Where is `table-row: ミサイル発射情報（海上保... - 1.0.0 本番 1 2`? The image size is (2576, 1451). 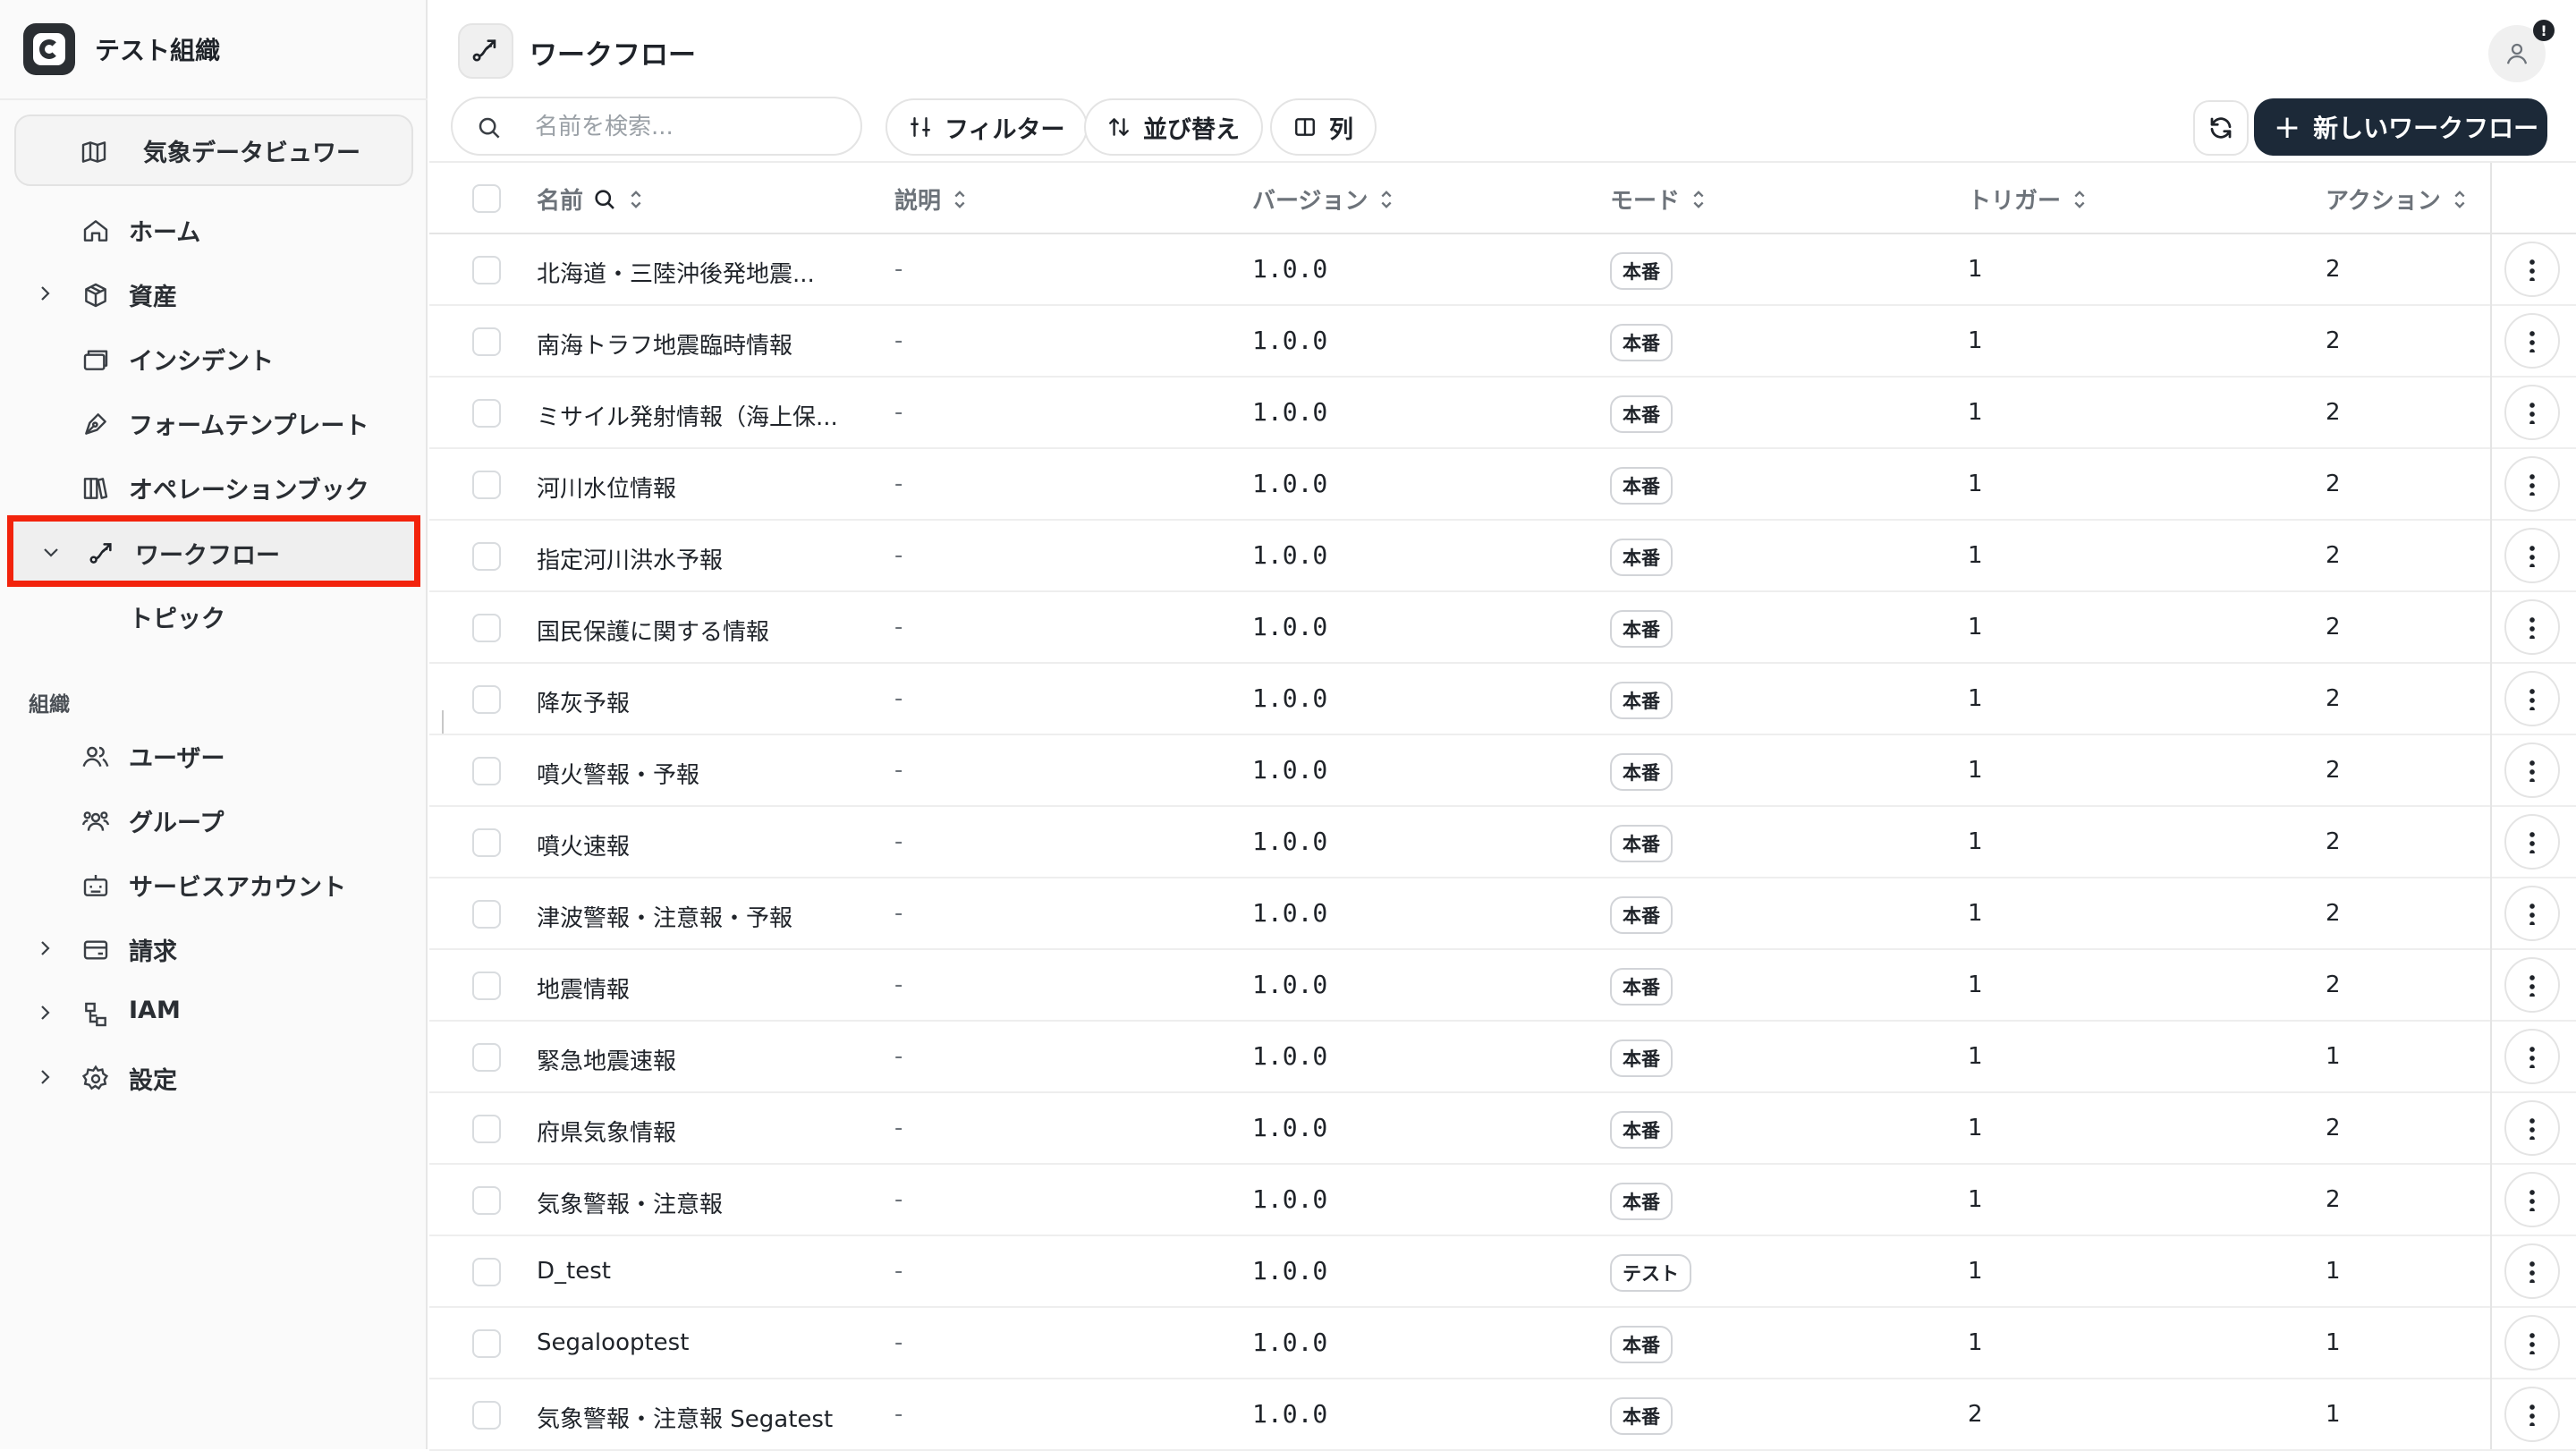 table-row: ミサイル発射情報（海上保... - 1.0.0 本番 1 2 is located at coordinates (1502, 413).